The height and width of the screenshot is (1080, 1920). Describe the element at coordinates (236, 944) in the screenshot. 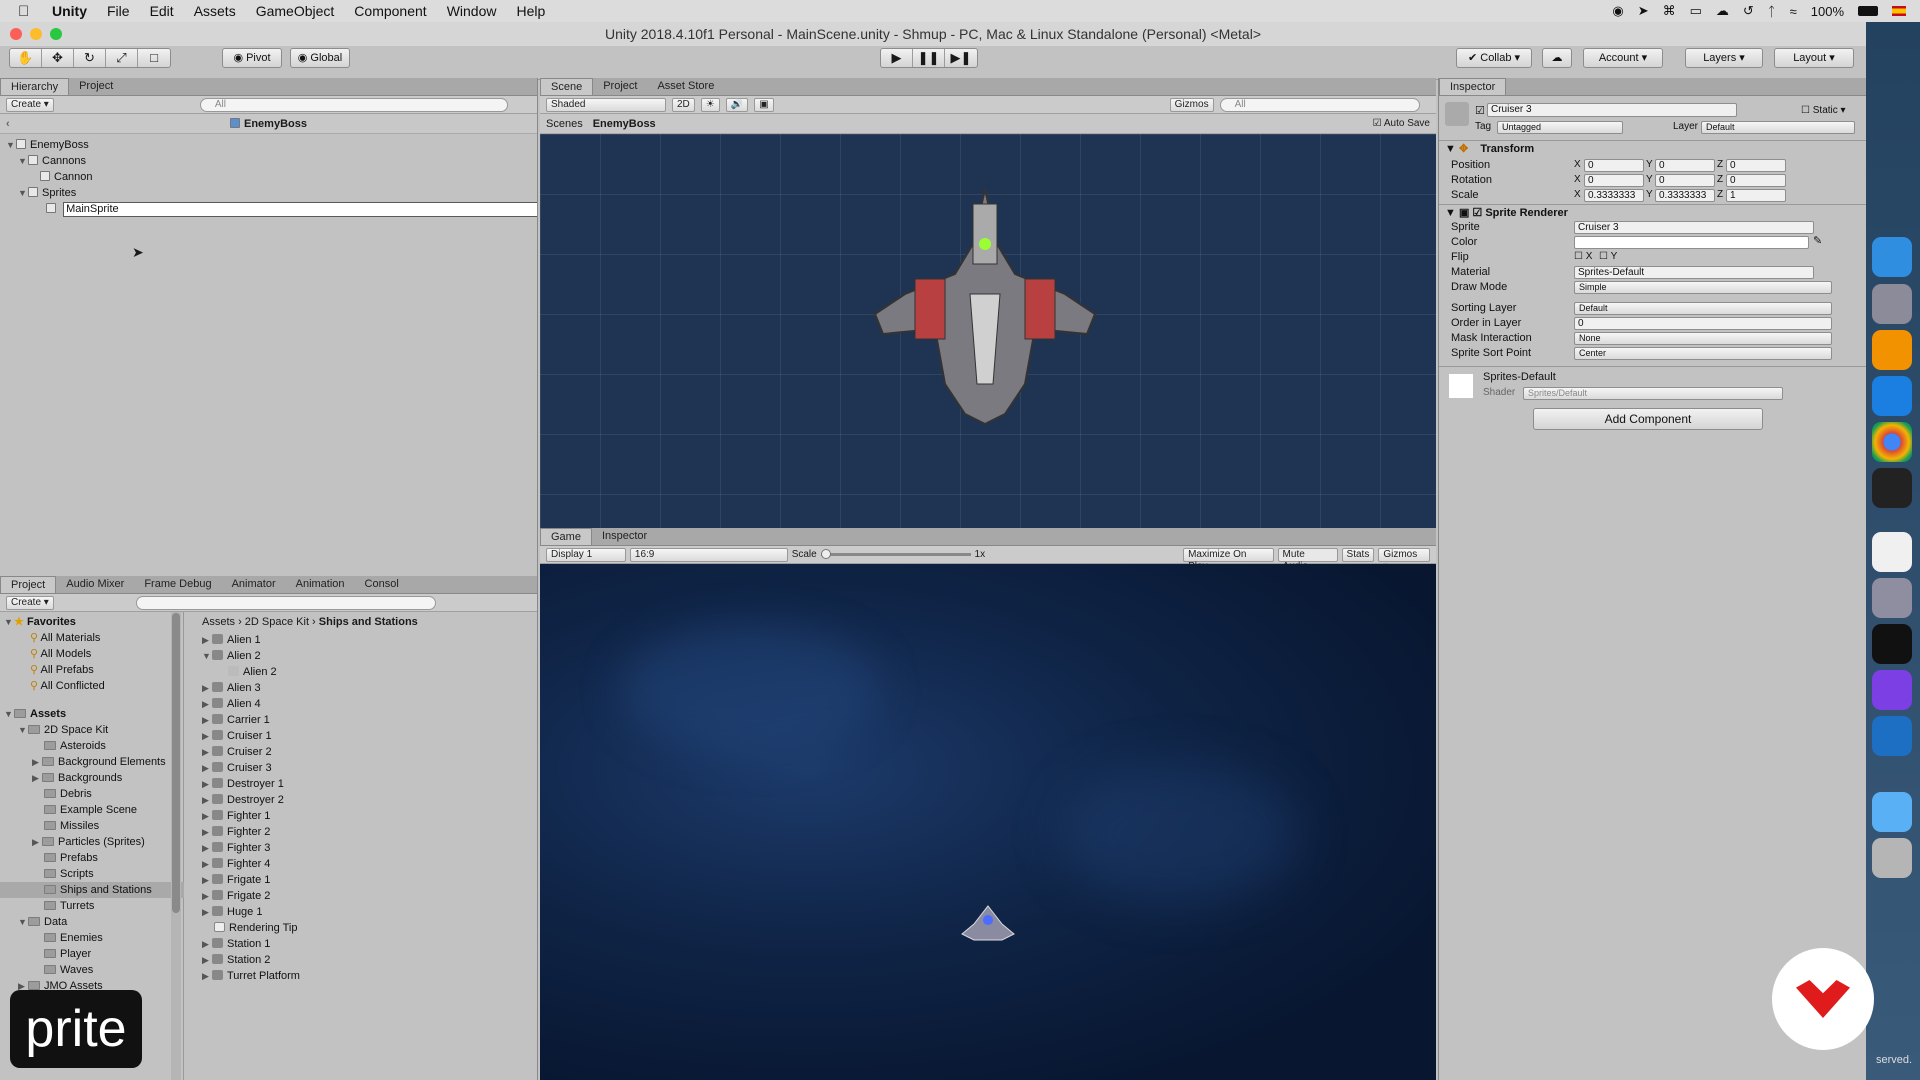

I see `file-item: ▶ Station 1` at that location.